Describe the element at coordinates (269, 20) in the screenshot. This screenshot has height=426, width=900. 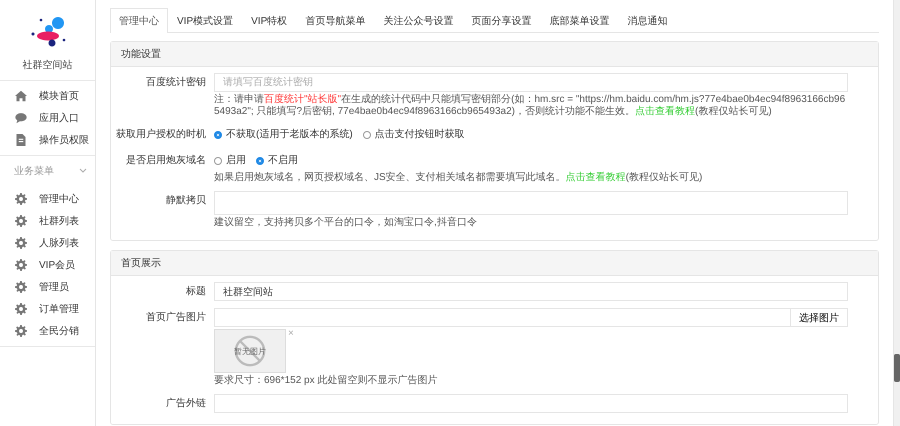
I see `tab: VIP特权` at that location.